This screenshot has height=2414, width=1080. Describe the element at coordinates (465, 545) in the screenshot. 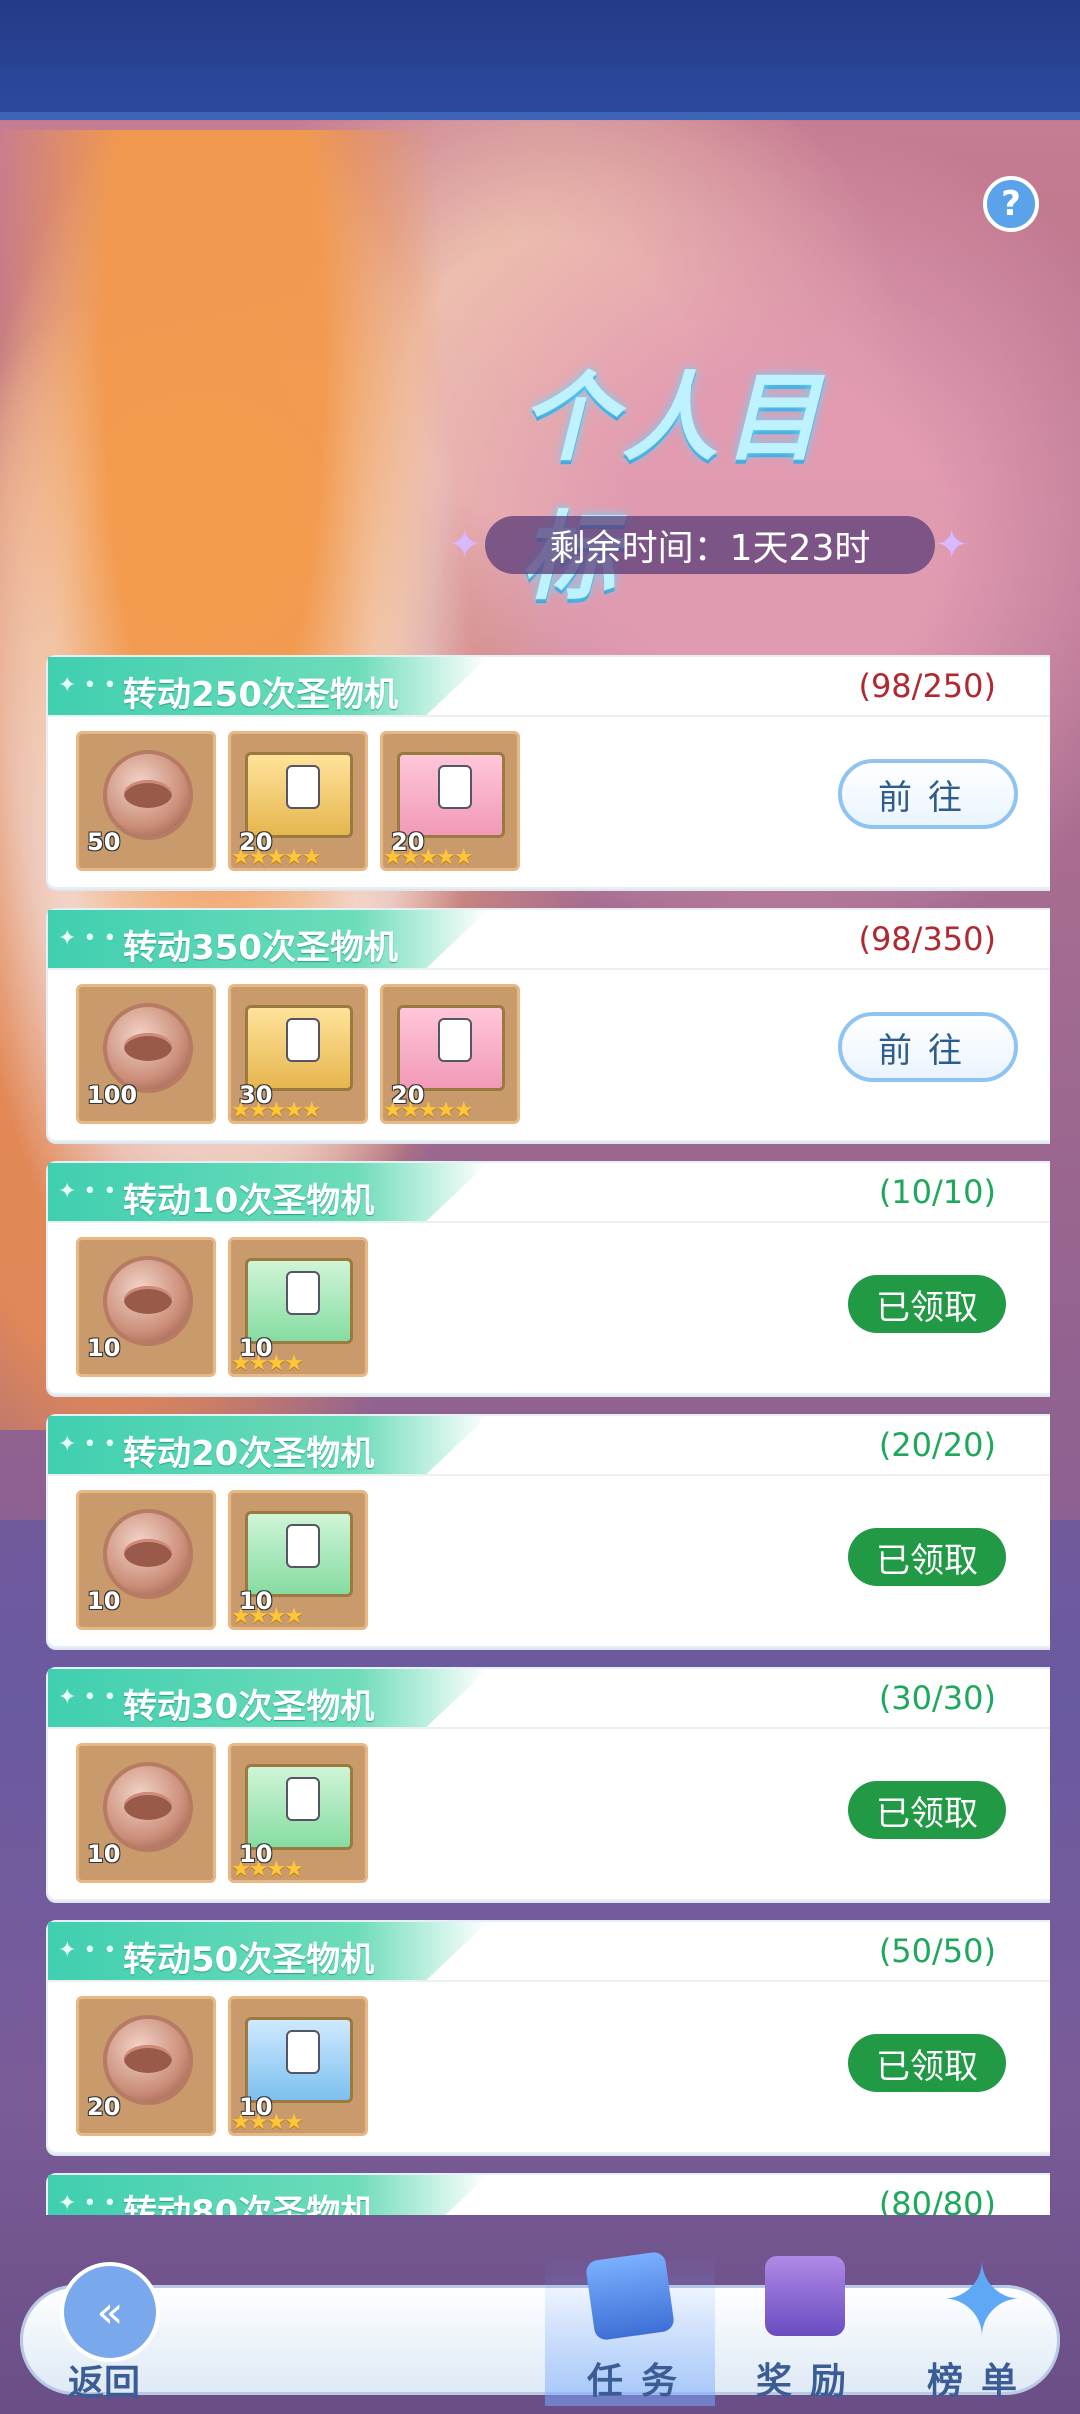

I see `sparkle-left-icon: ✦` at that location.